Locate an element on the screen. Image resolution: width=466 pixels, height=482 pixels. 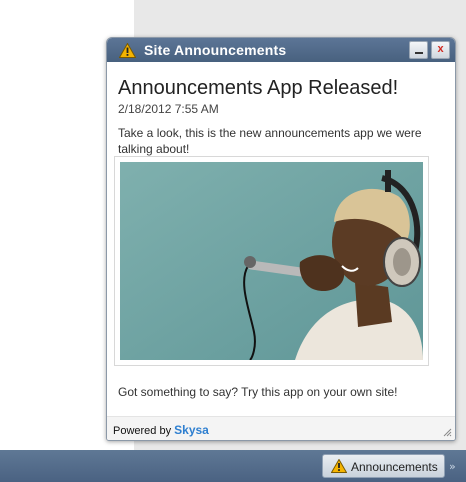
popup-titlebar: Site Announcements x is located at coordinates (281, 50).